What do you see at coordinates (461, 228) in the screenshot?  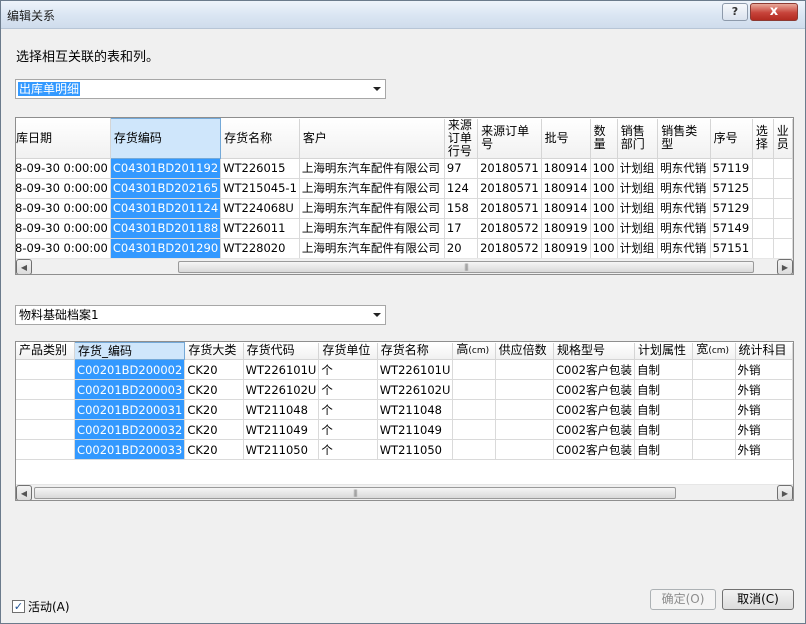 I see `table-cell: 17` at bounding box center [461, 228].